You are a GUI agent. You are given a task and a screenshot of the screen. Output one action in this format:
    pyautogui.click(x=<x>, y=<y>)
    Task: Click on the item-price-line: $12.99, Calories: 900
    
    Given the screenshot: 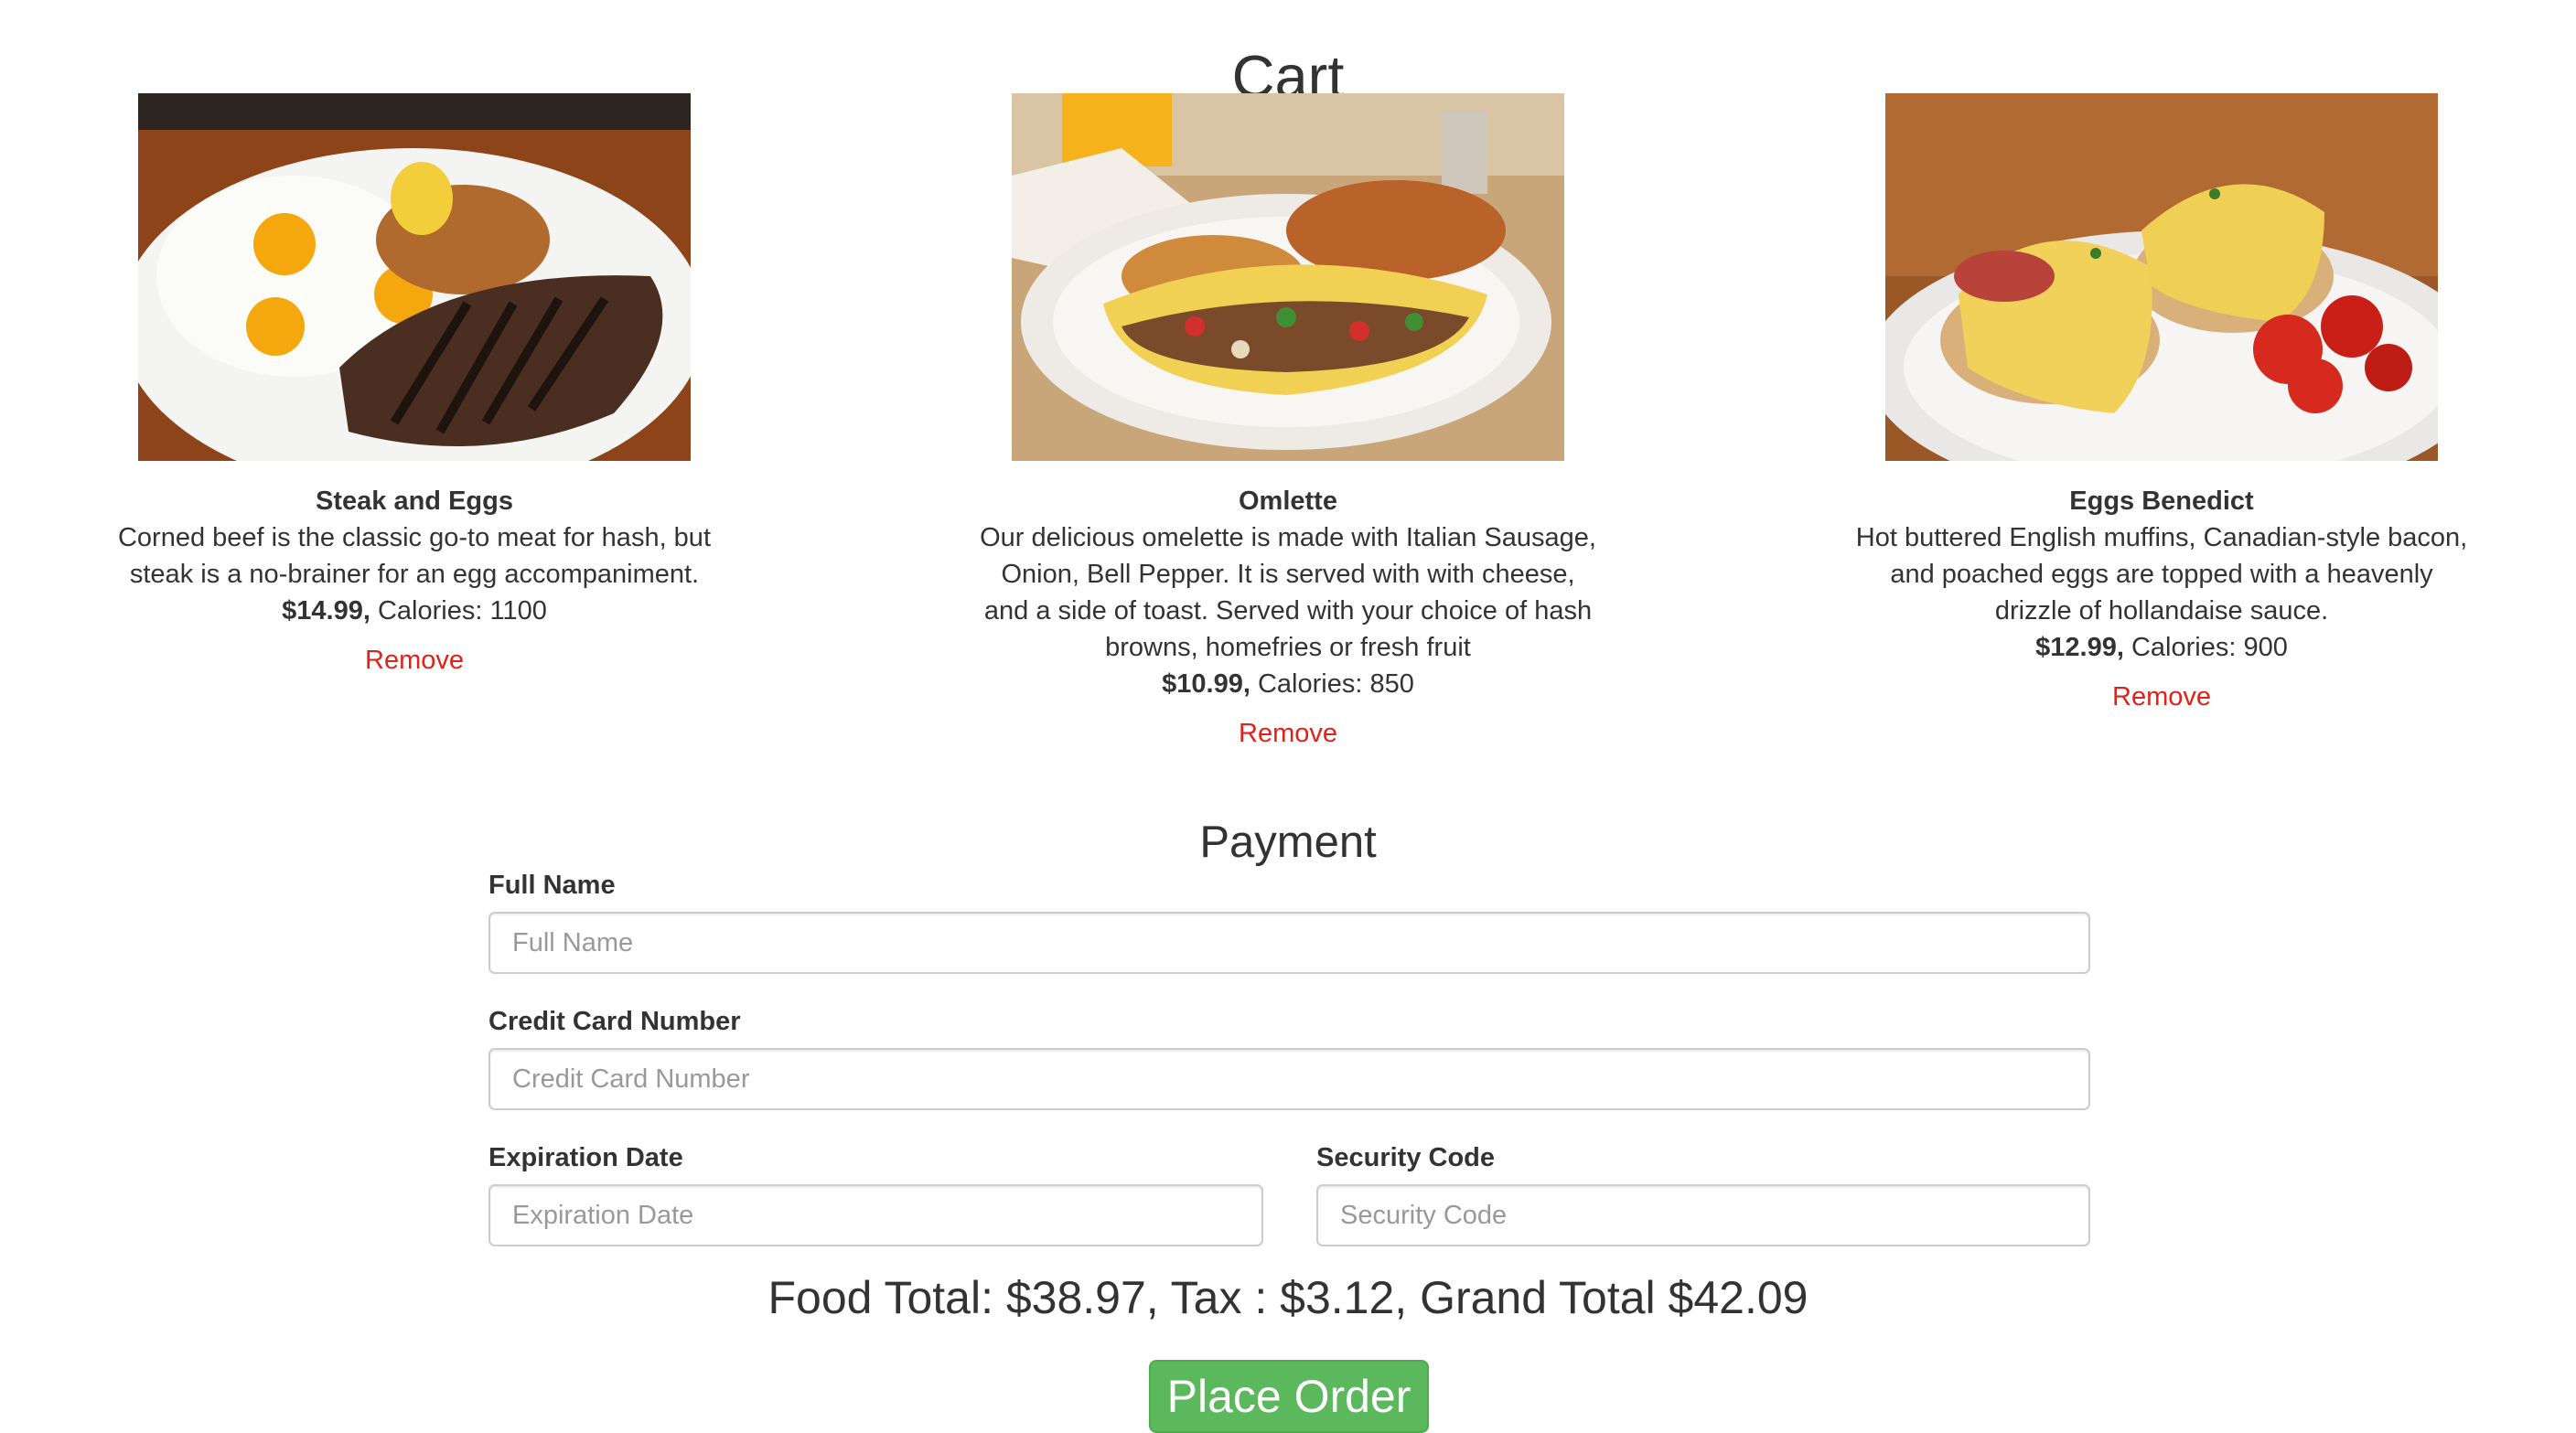 What is the action you would take?
    pyautogui.click(x=2162, y=647)
    